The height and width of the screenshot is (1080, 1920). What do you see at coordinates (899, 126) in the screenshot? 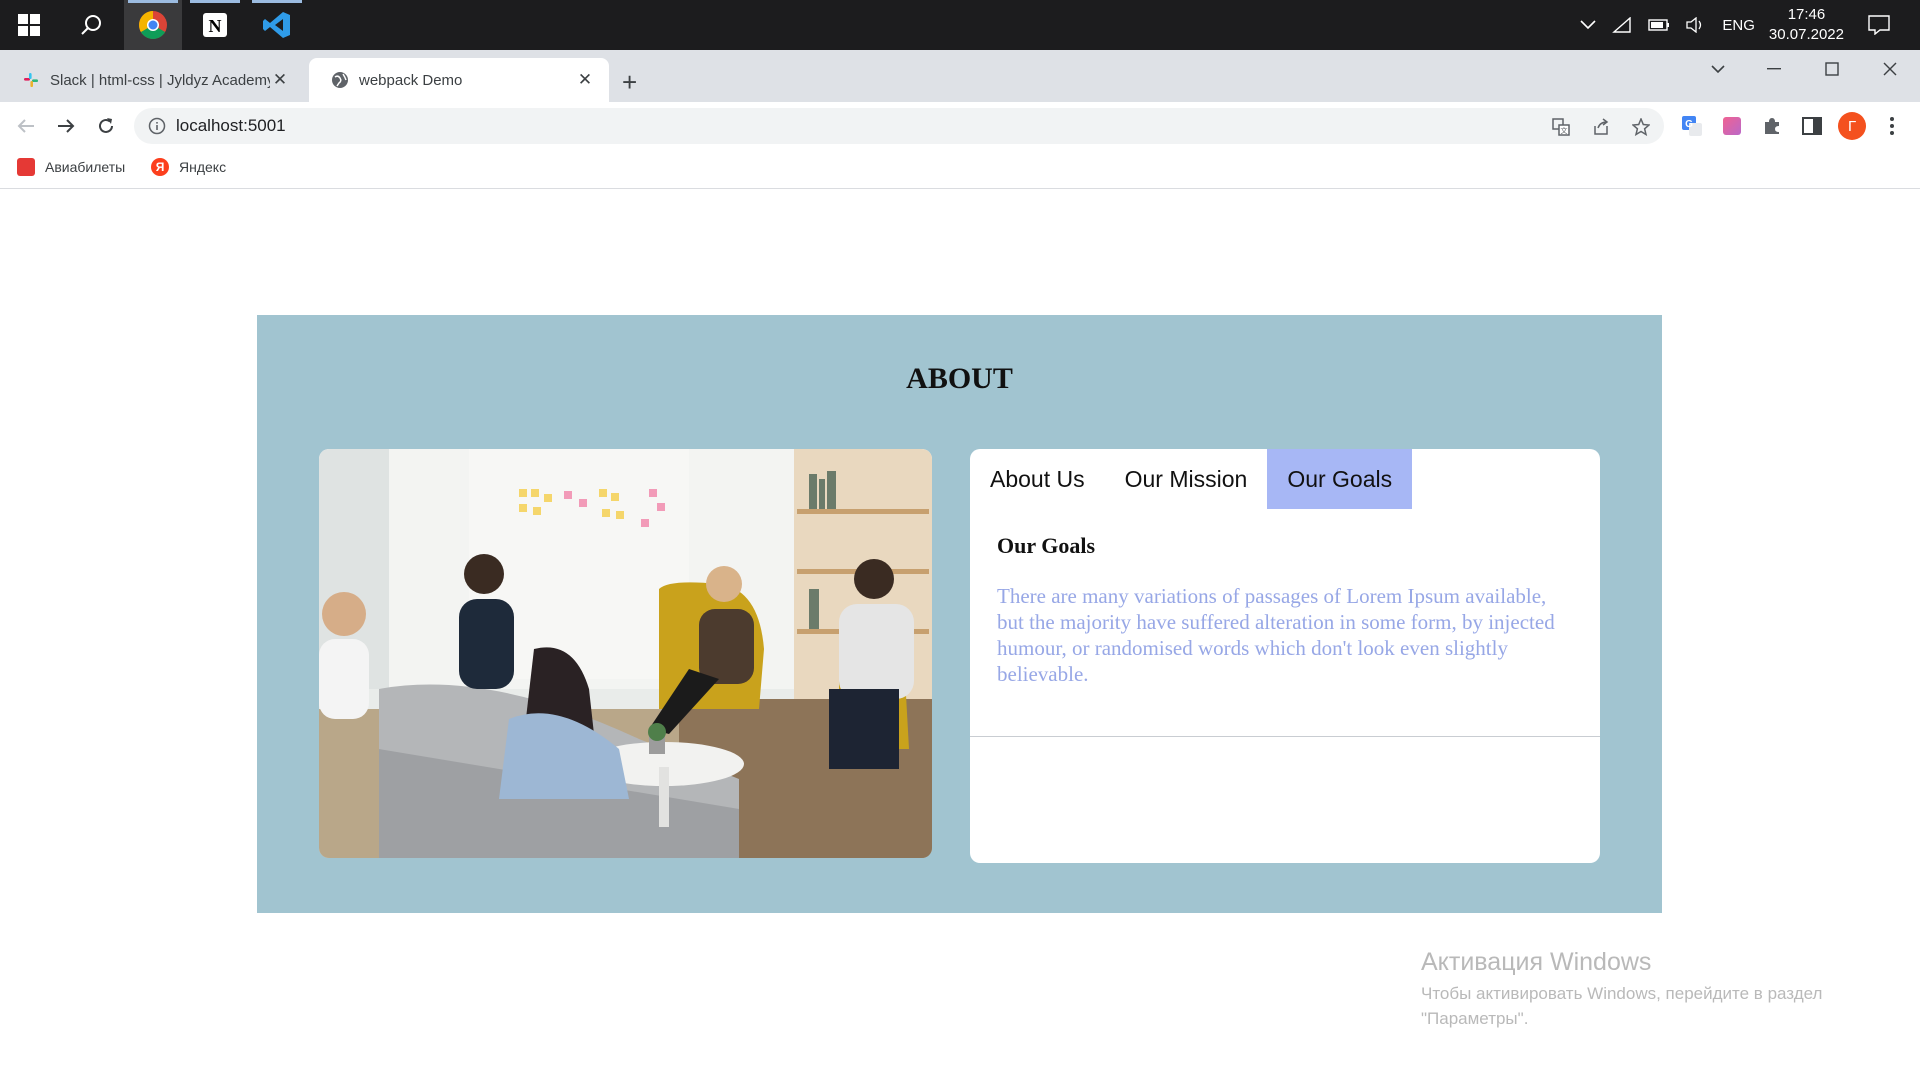
I see `address-bar: localhost:5001 文` at bounding box center [899, 126].